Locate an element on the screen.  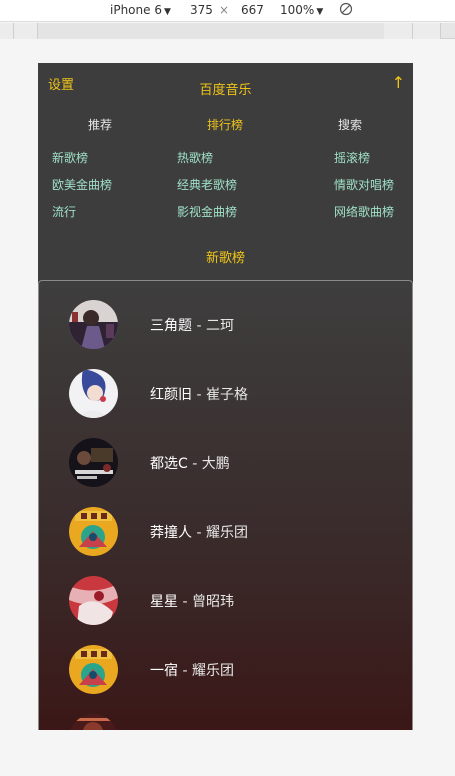
rotate-icon is located at coordinates (346, 10).